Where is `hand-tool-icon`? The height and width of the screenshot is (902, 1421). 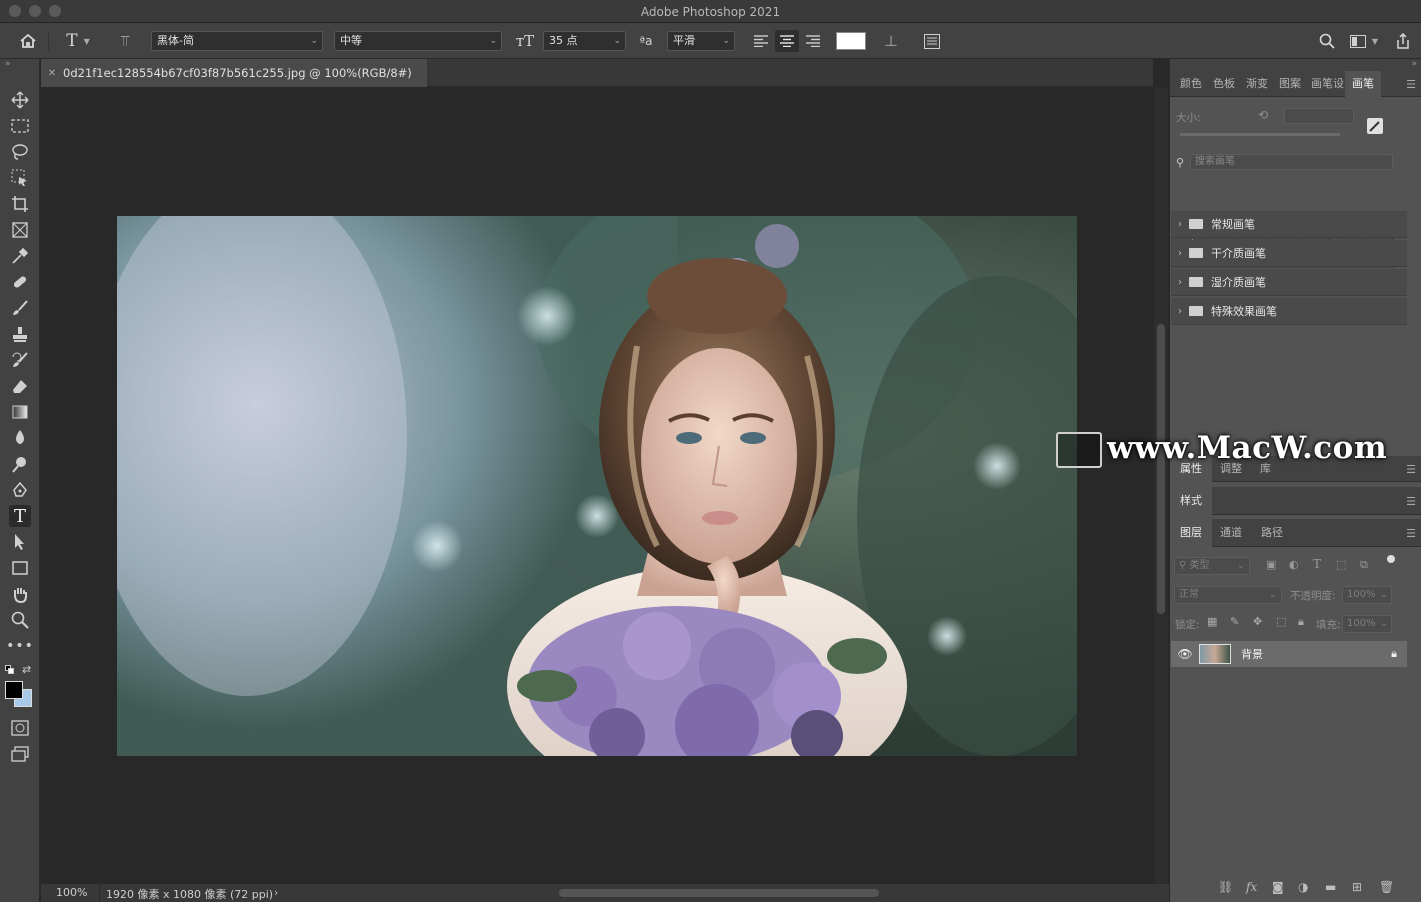 hand-tool-icon is located at coordinates (20, 594).